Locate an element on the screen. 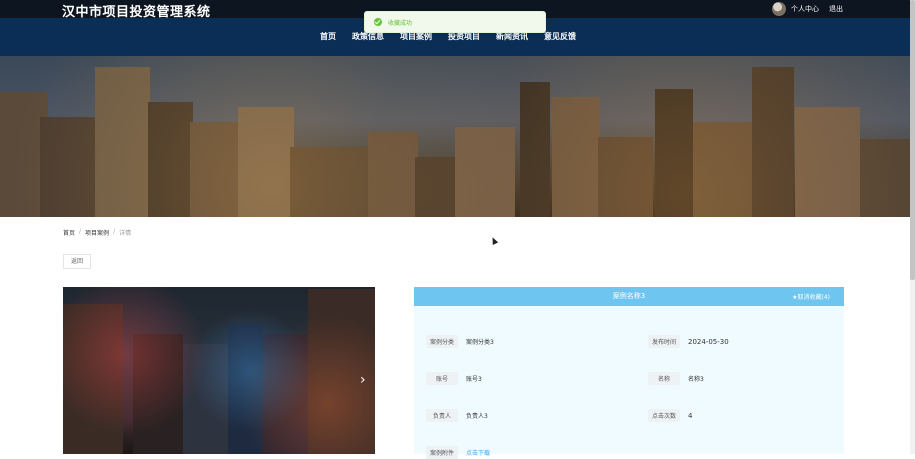 The height and width of the screenshot is (459, 915). field-account: 账号 账号3 is located at coordinates (454, 378).